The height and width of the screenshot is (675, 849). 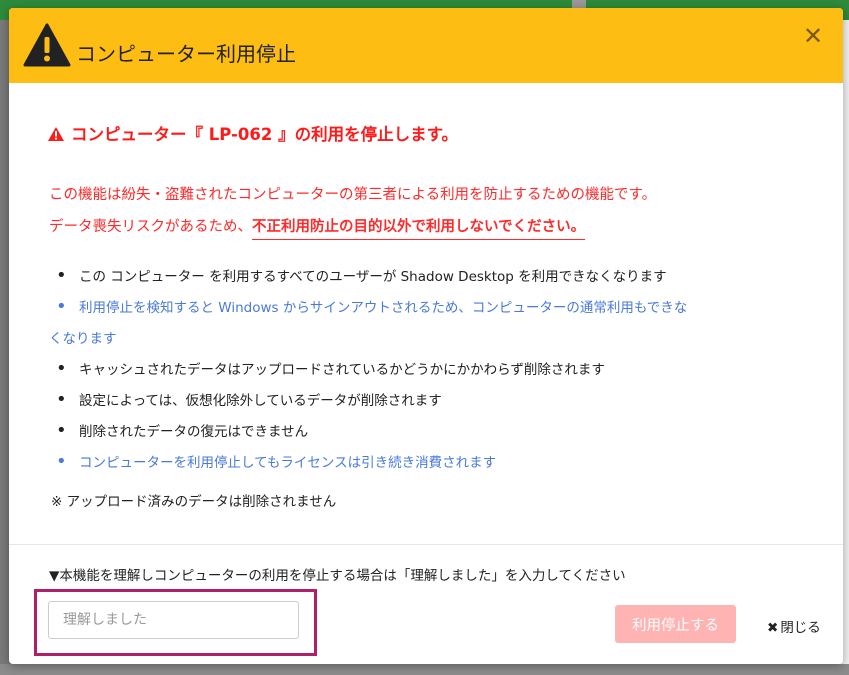 I want to click on stop-usage-button: 利用停止する, so click(x=675, y=624).